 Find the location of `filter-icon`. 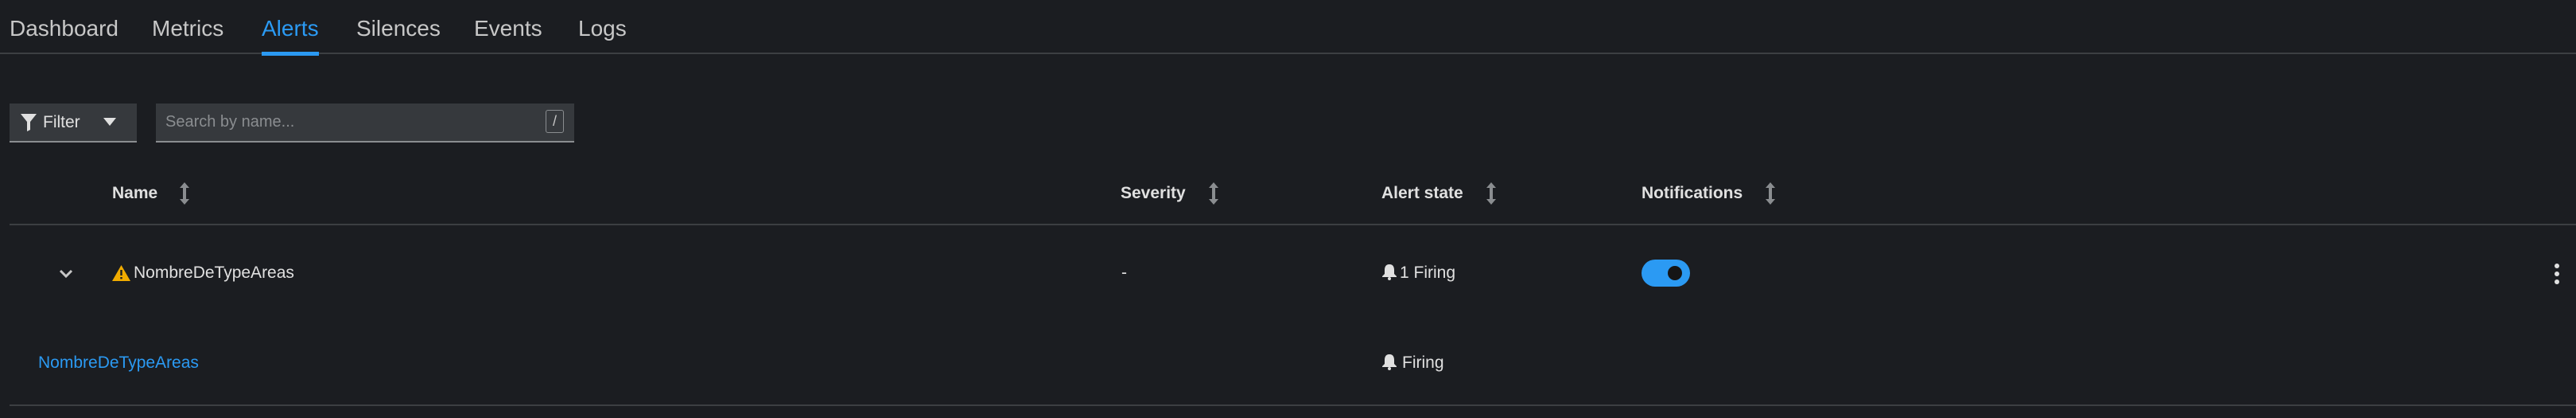

filter-icon is located at coordinates (29, 122).